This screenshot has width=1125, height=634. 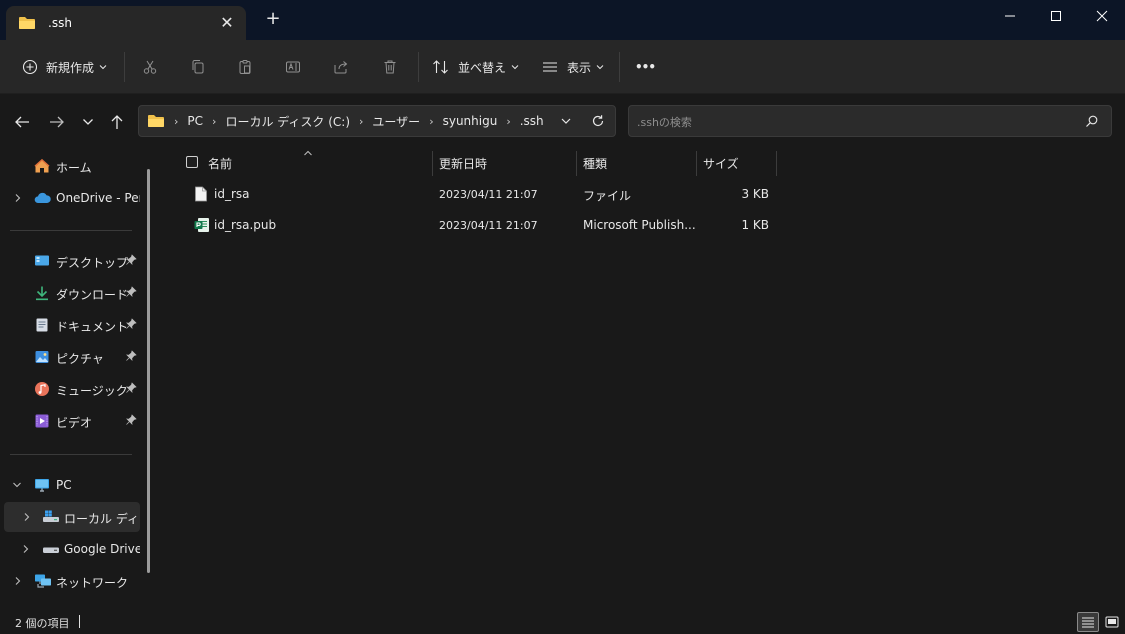 I want to click on arrow-left-icon, so click(x=22, y=122).